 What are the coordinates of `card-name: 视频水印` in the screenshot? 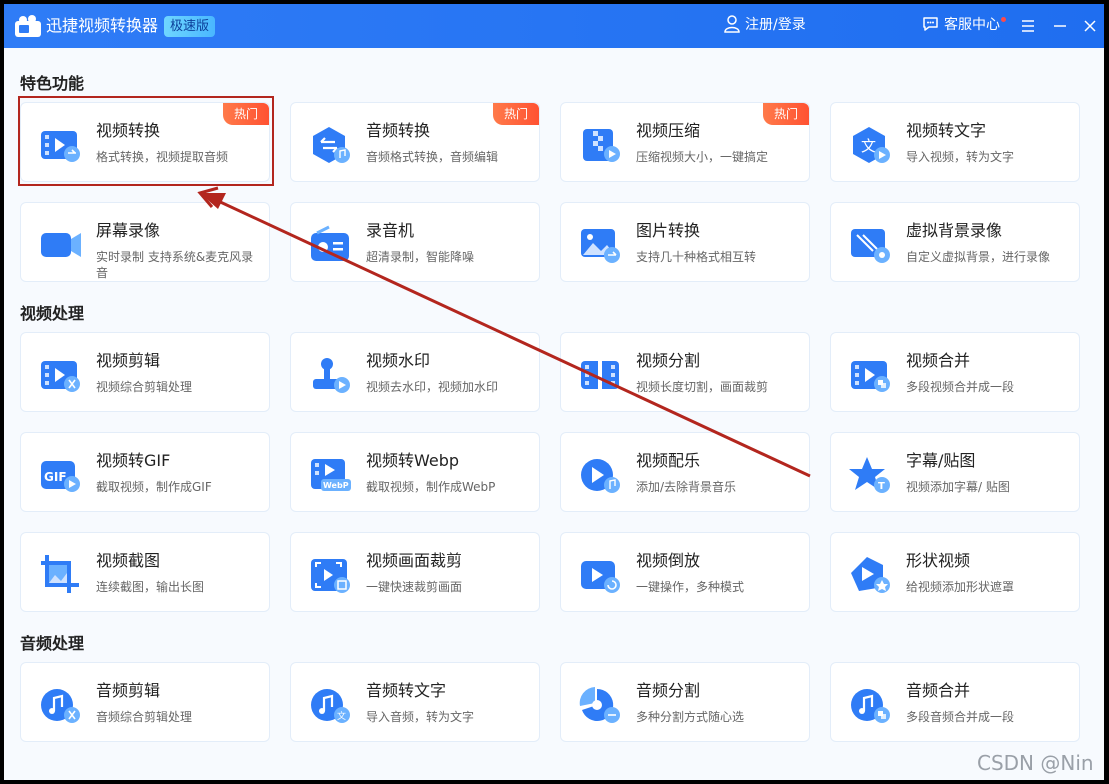 It's located at (398, 360).